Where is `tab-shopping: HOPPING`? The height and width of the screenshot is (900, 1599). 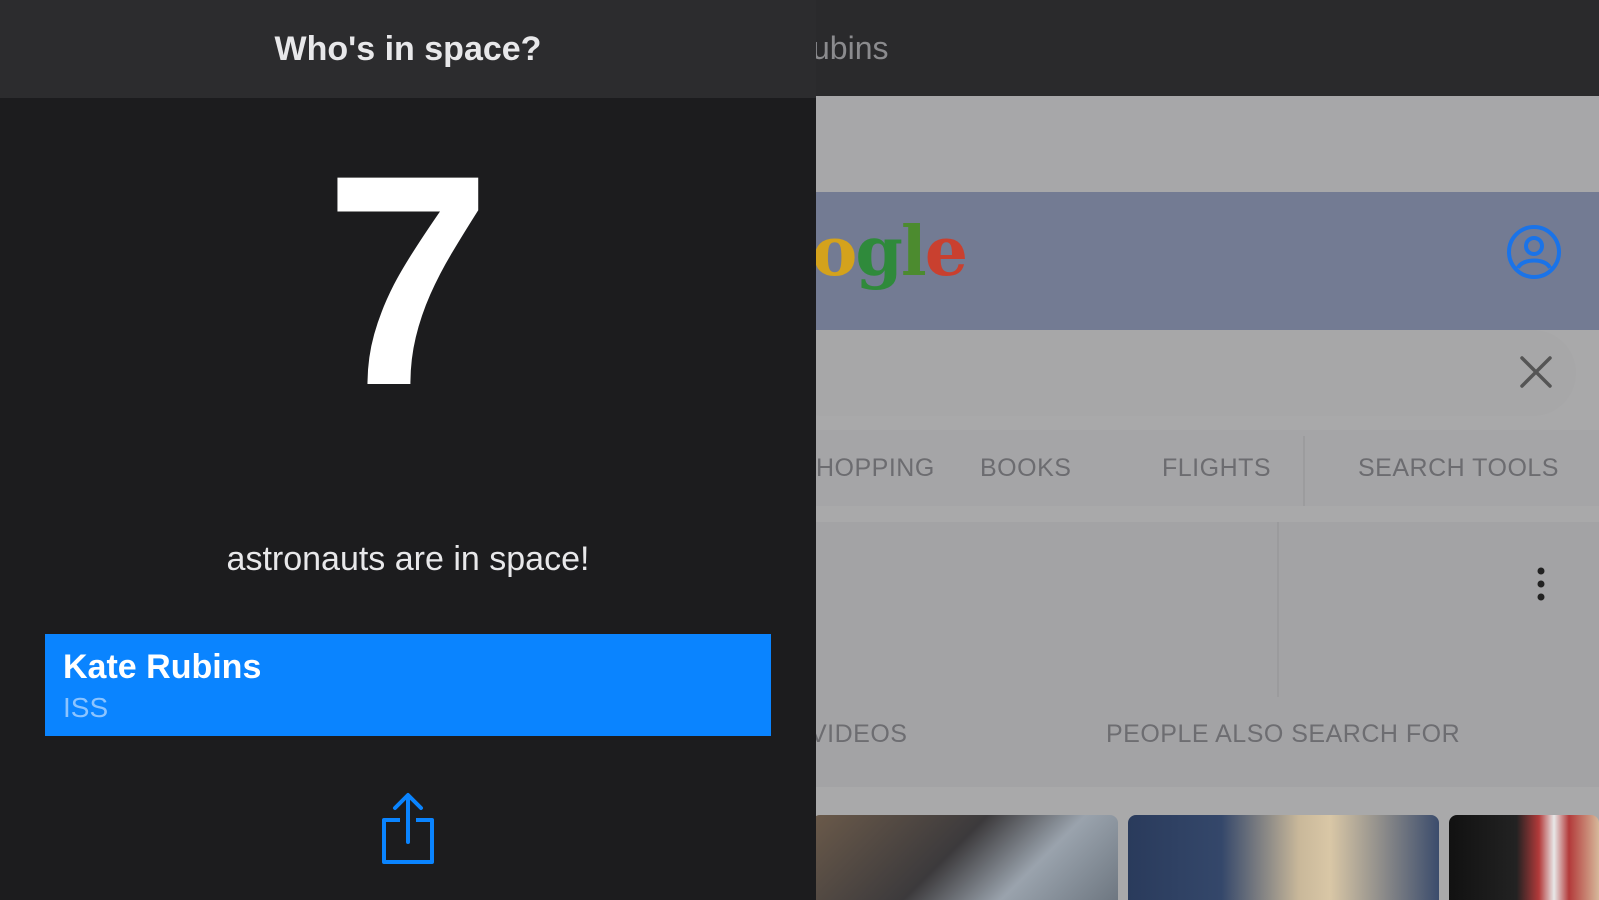
tab-shopping: HOPPING is located at coordinates (875, 468).